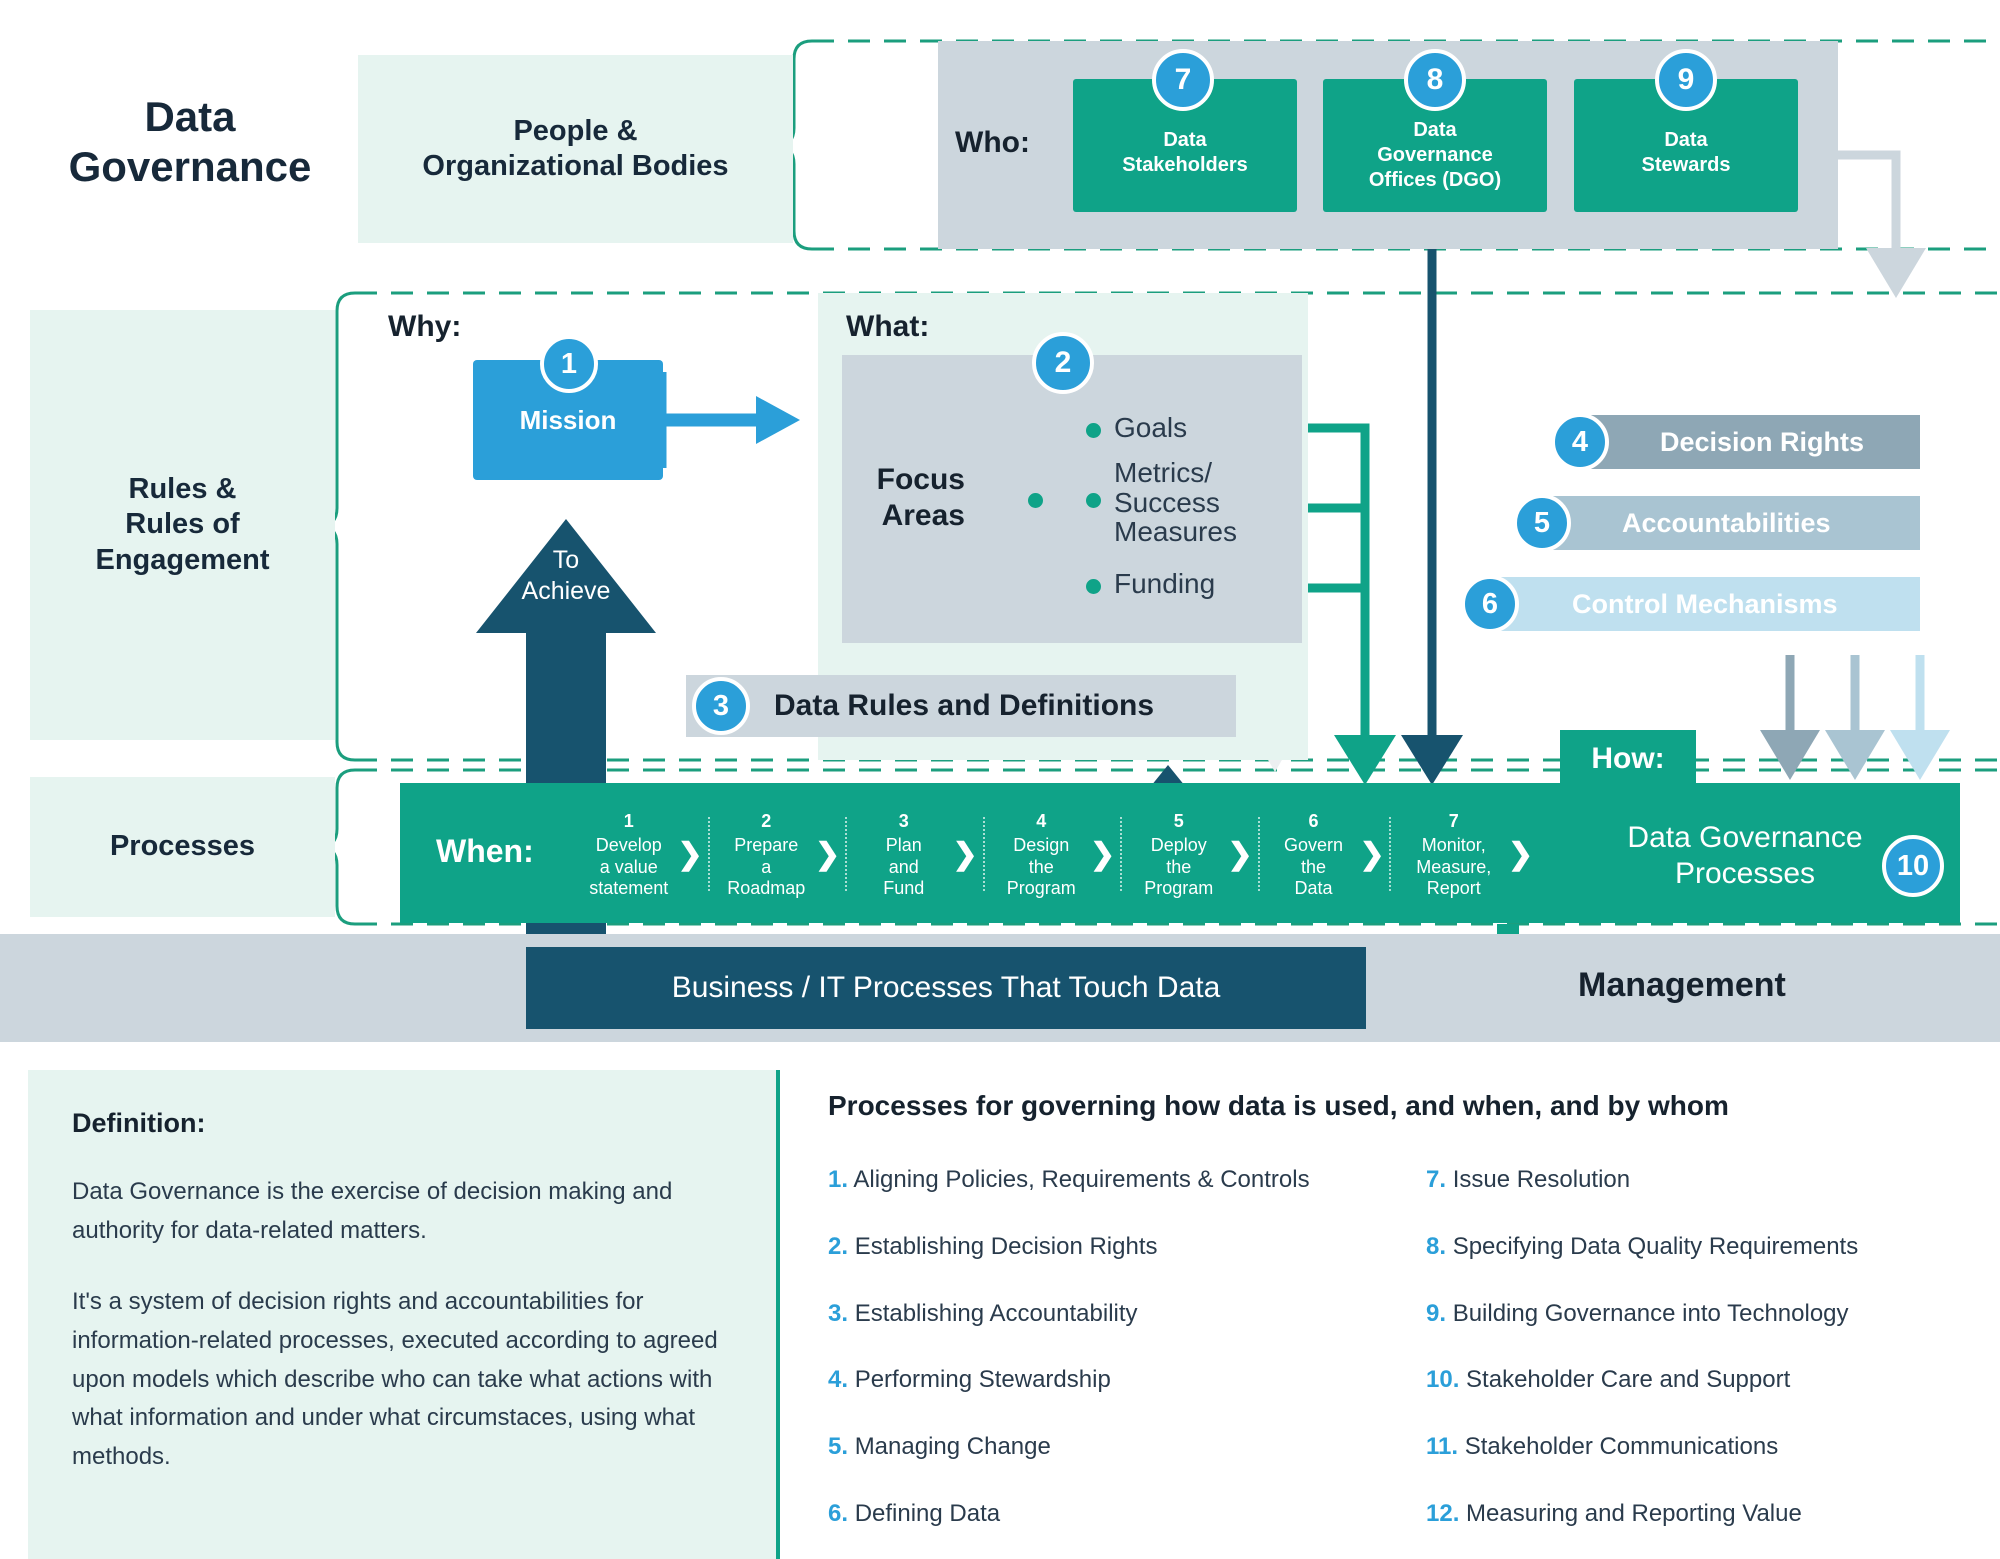 The image size is (2000, 1559). I want to click on step-2-line1: Prepare, so click(766, 844).